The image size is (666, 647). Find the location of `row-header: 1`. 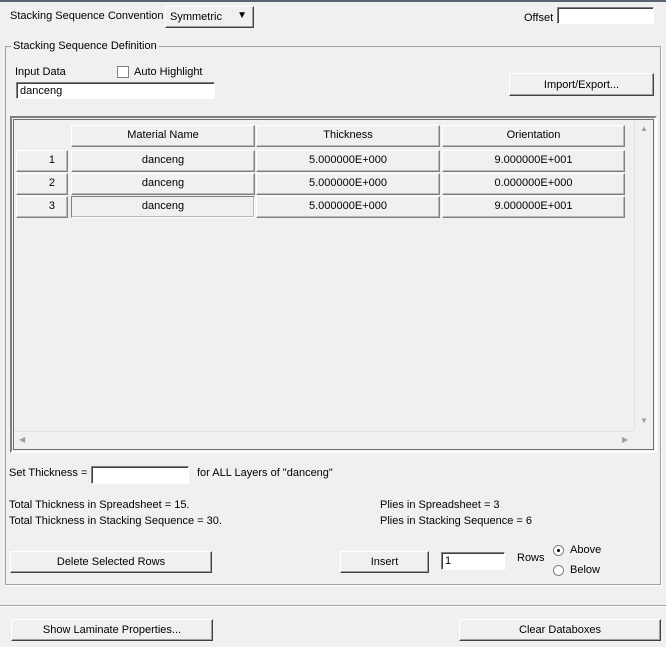

row-header: 1 is located at coordinates (42, 161).